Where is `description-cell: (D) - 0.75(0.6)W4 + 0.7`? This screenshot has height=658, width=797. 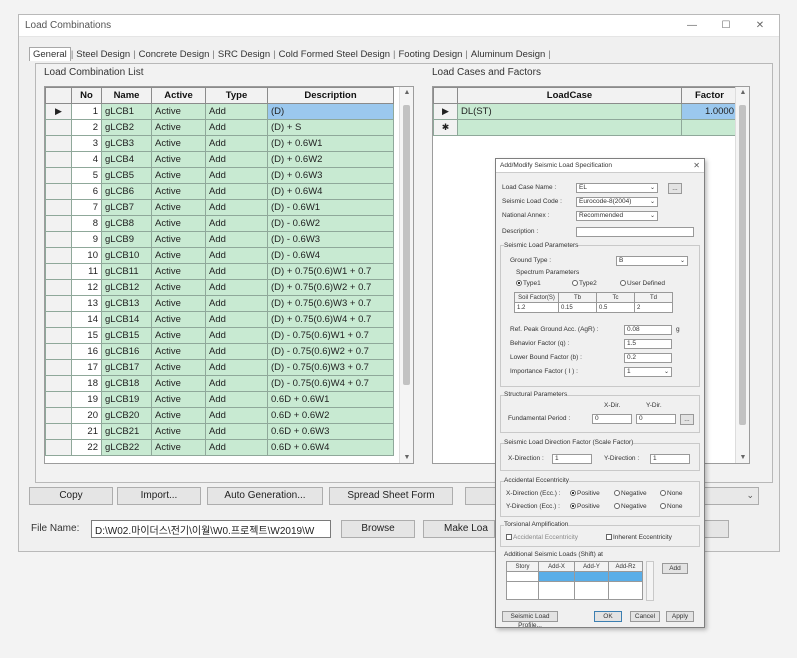 description-cell: (D) - 0.75(0.6)W4 + 0.7 is located at coordinates (330, 383).